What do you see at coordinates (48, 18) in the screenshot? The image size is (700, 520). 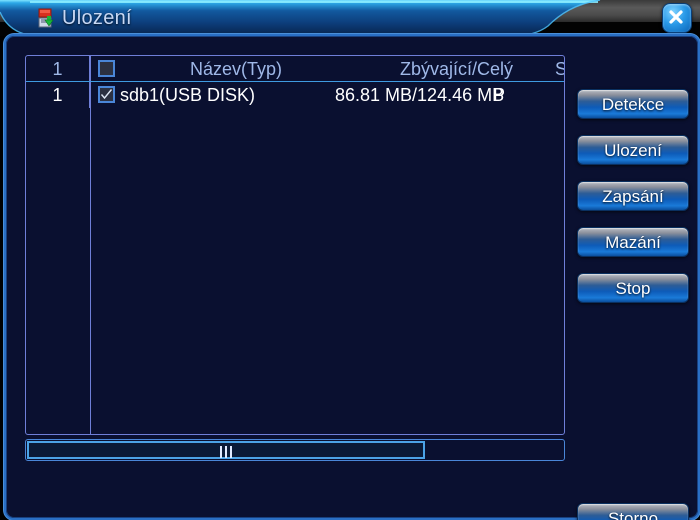 I see `save-disk-icon` at bounding box center [48, 18].